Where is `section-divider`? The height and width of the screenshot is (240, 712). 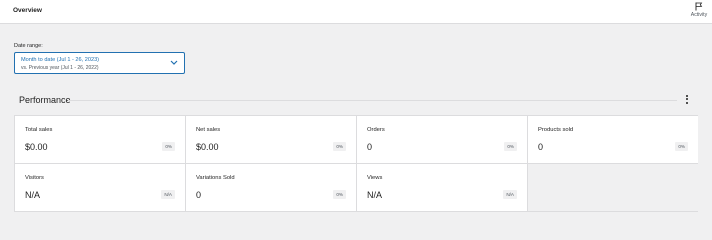 section-divider is located at coordinates (372, 100).